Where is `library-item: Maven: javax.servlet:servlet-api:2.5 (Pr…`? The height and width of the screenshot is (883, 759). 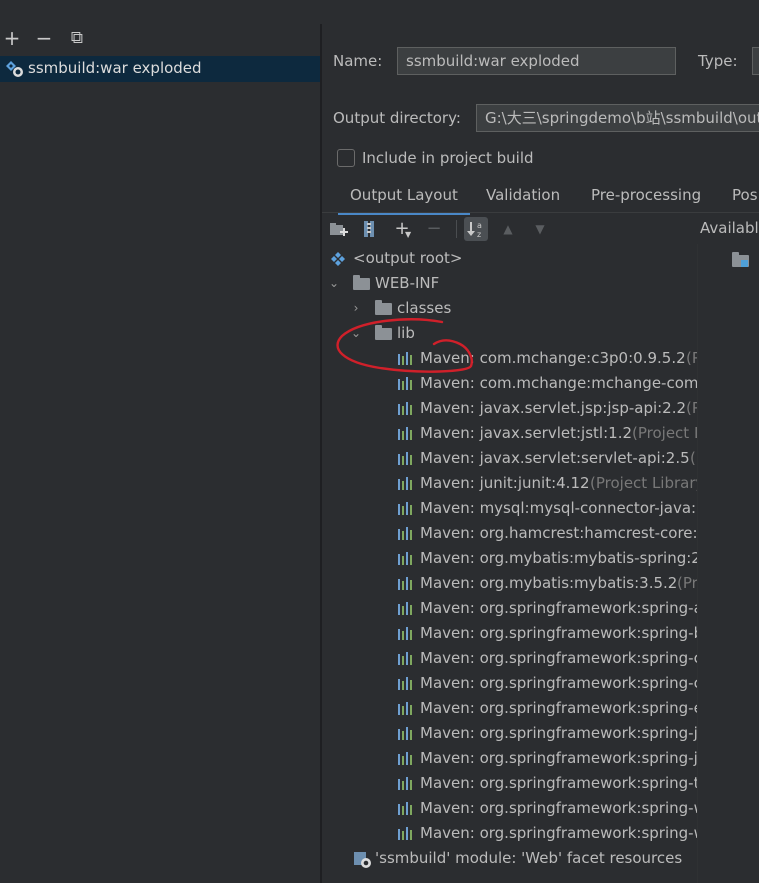
library-item: Maven: javax.servlet:servlet-api:2.5 (Pr… is located at coordinates (546, 458).